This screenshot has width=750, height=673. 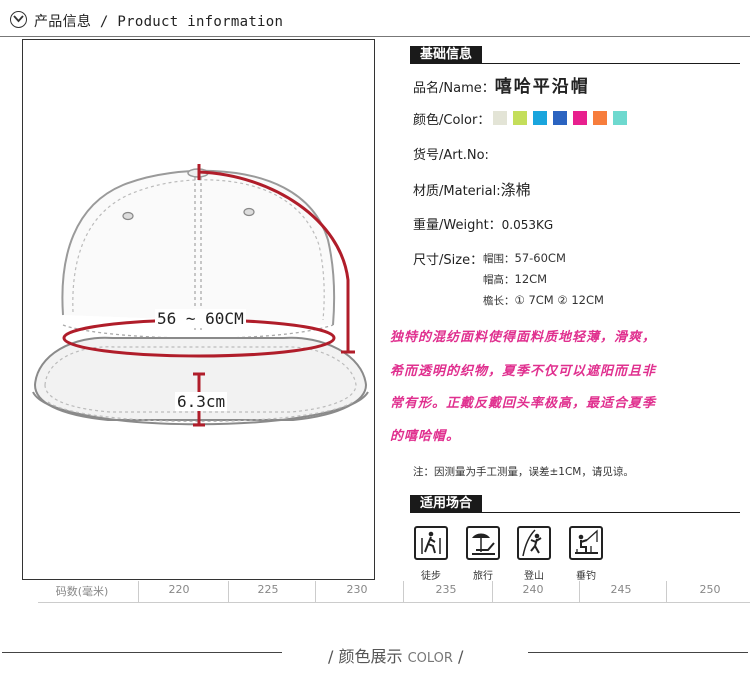 I want to click on material-row: 材质/Material:涤棉, so click(x=472, y=189).